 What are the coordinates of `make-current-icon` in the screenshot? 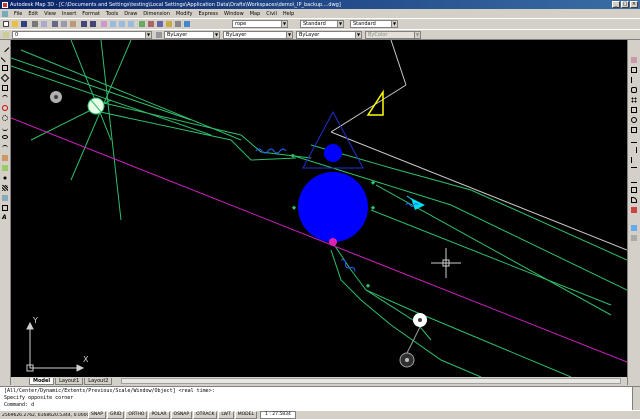 It's located at (159, 35).